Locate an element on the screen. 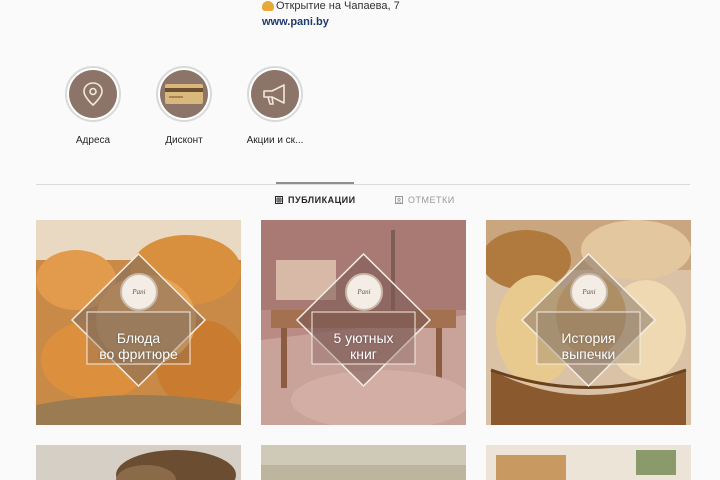 The height and width of the screenshot is (480, 720). croissant-icon is located at coordinates (268, 6).